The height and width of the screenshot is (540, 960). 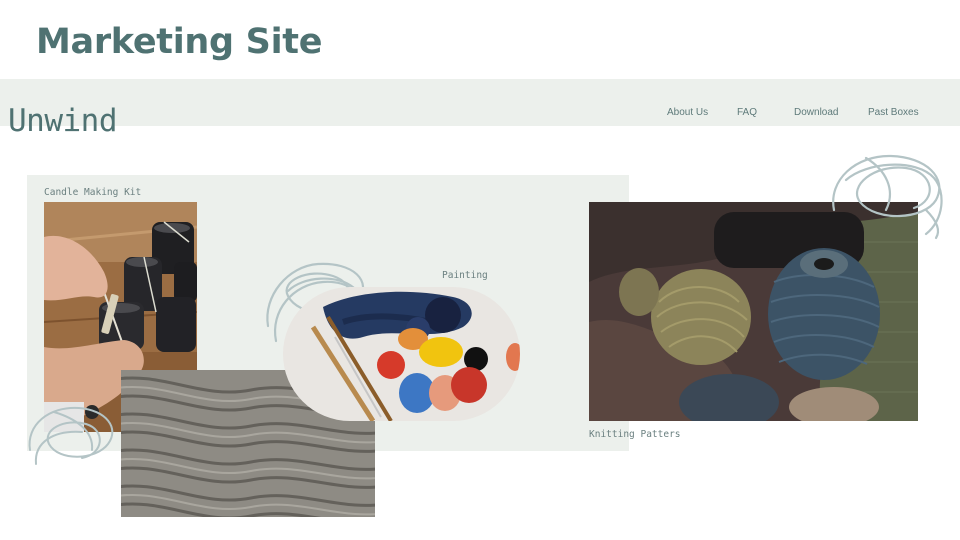 I want to click on nav-link-about-us: About Us, so click(x=687, y=112).